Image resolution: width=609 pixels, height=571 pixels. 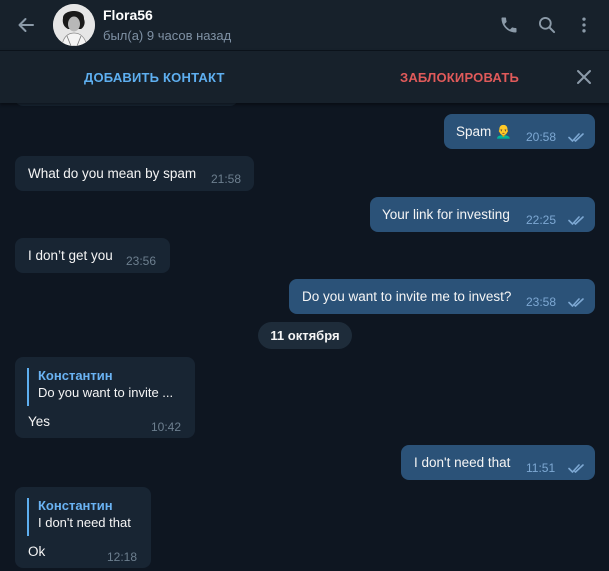 I want to click on search-button, so click(x=547, y=25).